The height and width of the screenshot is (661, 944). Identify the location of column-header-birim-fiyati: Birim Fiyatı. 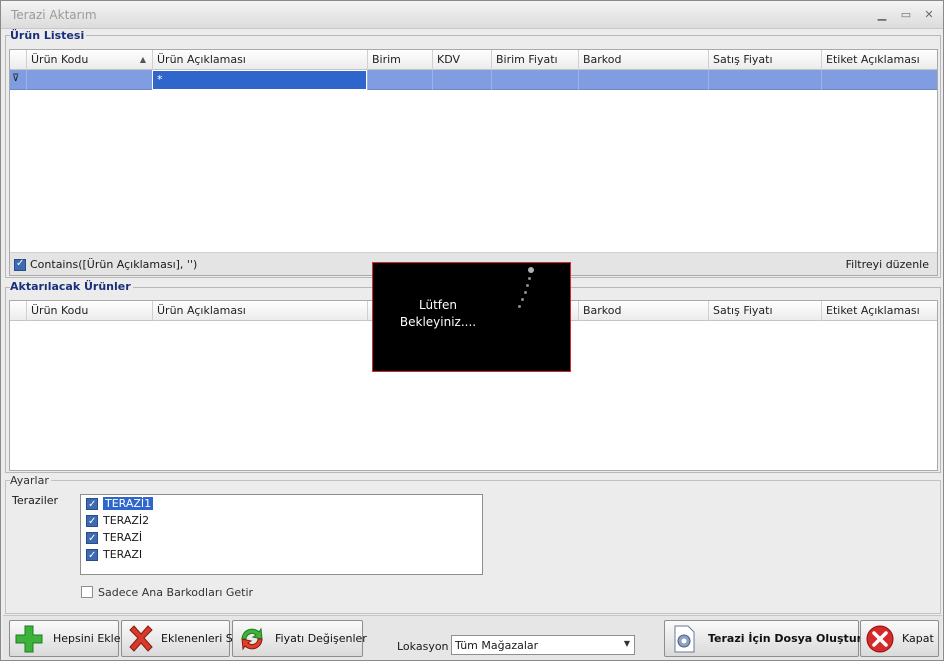
(534, 60).